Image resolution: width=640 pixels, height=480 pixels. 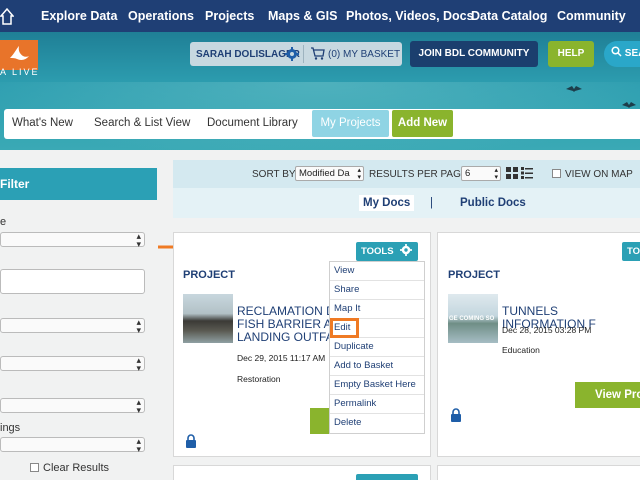 I want to click on results-per-page-label: RESULTS PER PAGE, so click(x=418, y=174).